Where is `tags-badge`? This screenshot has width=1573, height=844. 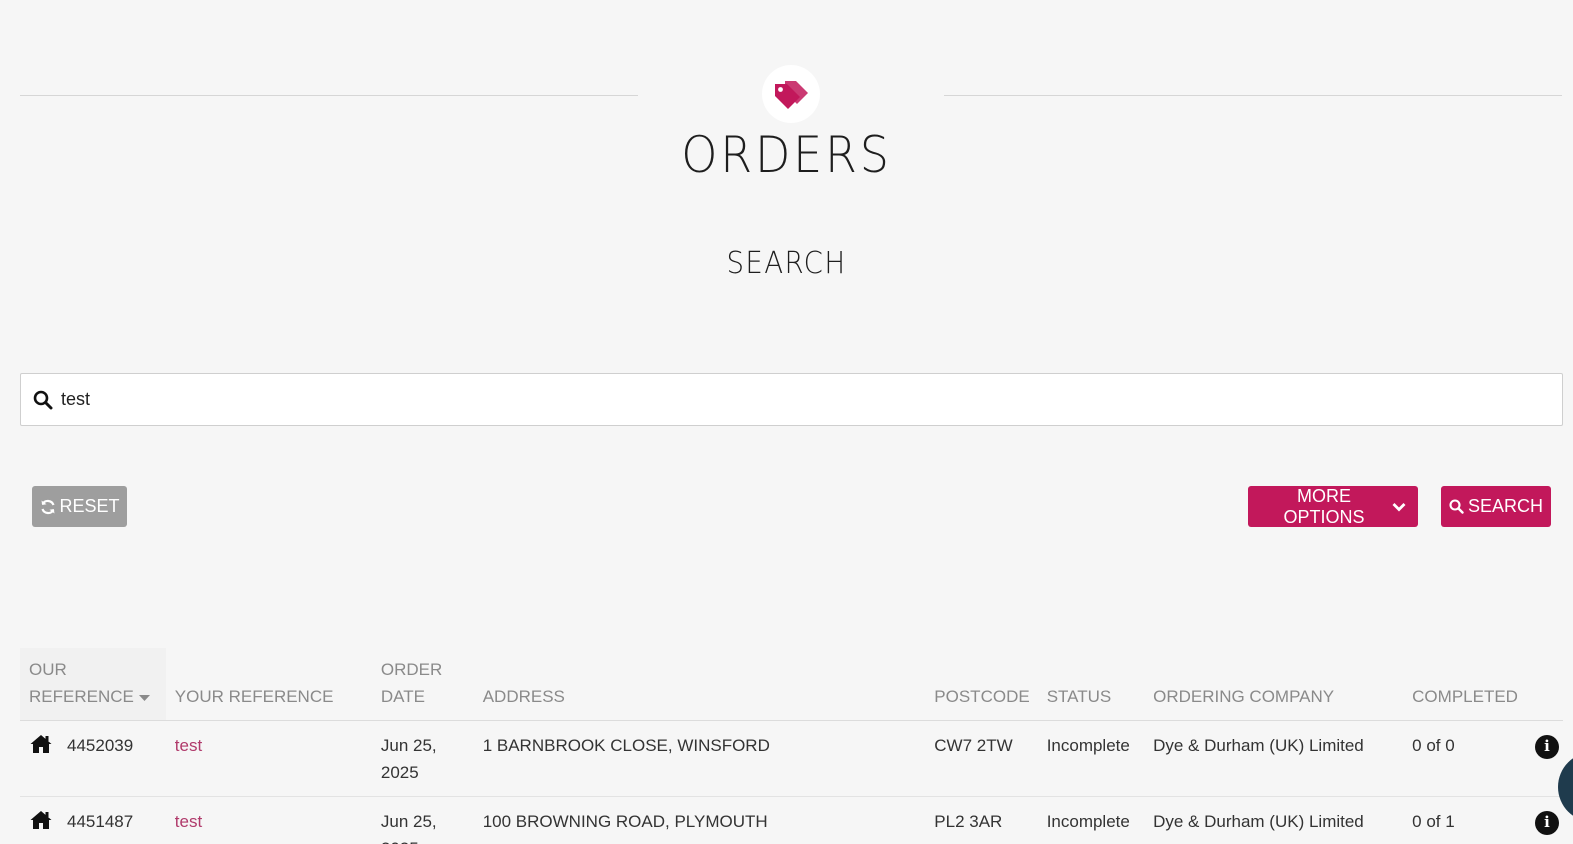 tags-badge is located at coordinates (791, 94).